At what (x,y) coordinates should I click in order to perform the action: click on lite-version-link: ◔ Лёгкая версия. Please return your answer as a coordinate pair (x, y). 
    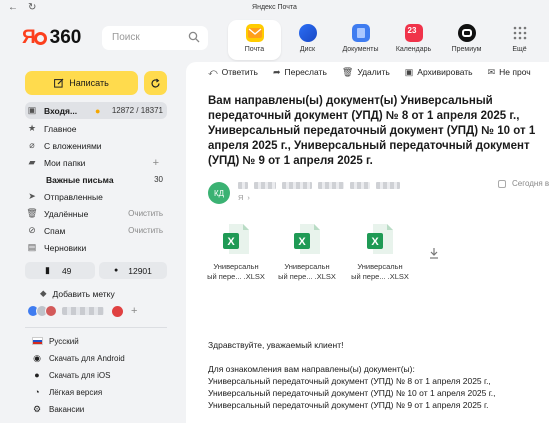
    Looking at the image, I should click on (66, 392).